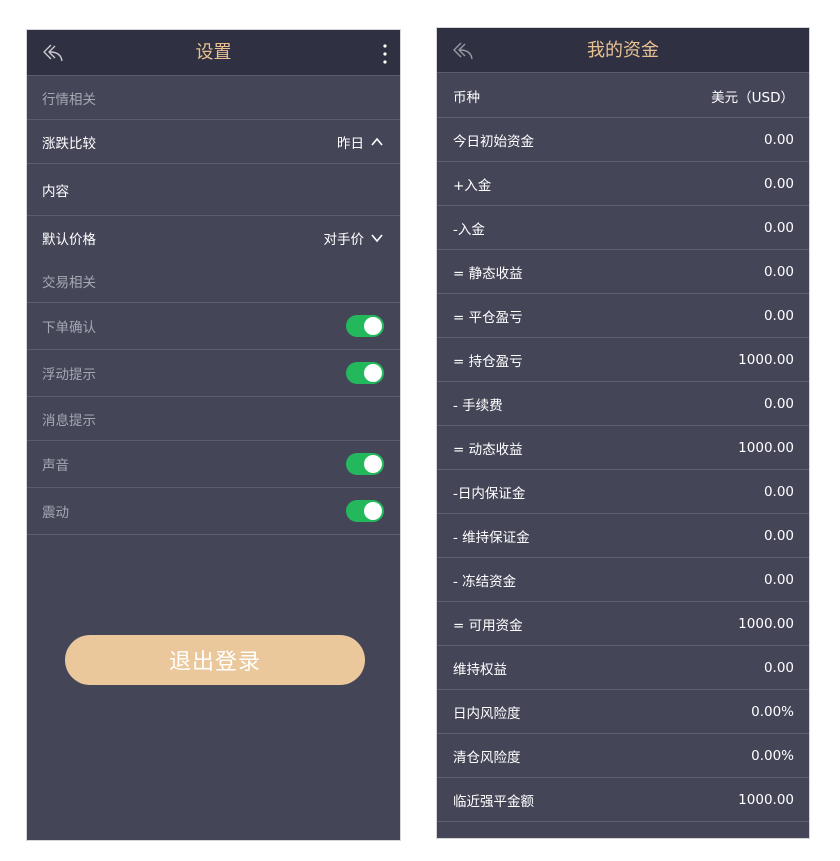 This screenshot has width=840, height=861. What do you see at coordinates (385, 54) in the screenshot?
I see `more-vertical-icon` at bounding box center [385, 54].